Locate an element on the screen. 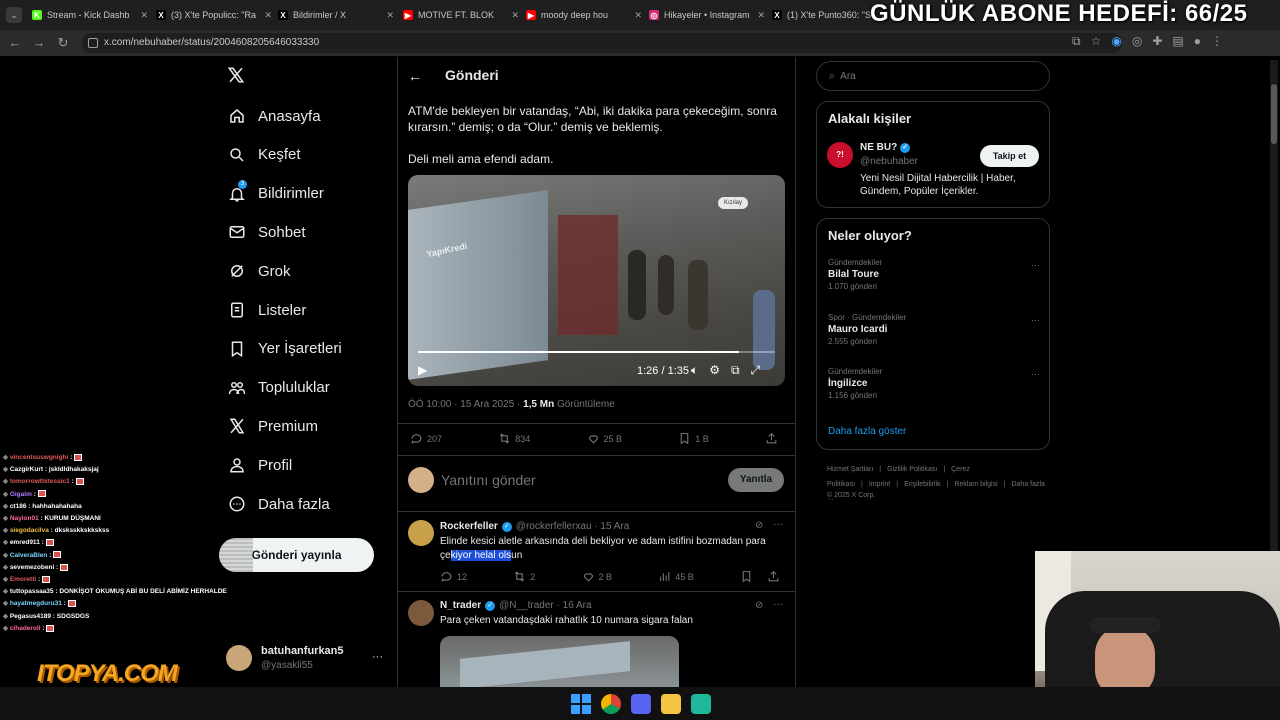 Image resolution: width=1280 pixels, height=720 pixels. footer-link: Imprint is located at coordinates (879, 484).